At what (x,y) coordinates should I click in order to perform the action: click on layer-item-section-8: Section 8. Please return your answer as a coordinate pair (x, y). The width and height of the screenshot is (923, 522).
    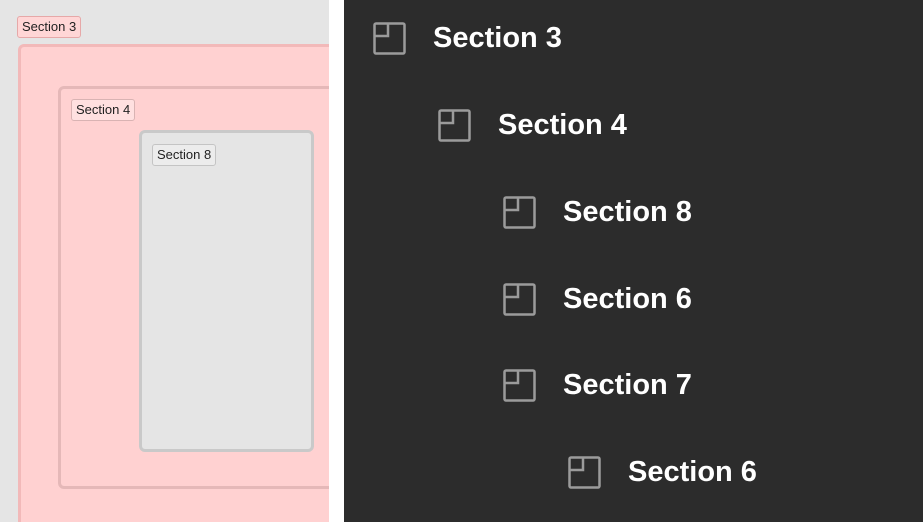
    Looking at the image, I should click on (597, 212).